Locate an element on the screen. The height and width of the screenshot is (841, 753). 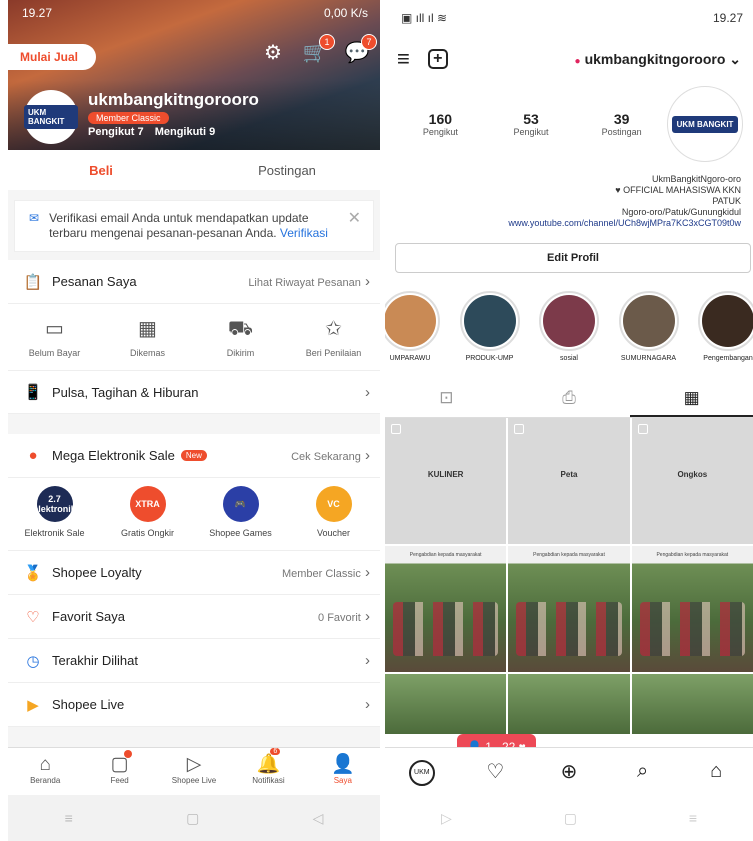
status-bar: ▣ ıll ıl ≋ 19.27 is located at coordinates (569, 18).